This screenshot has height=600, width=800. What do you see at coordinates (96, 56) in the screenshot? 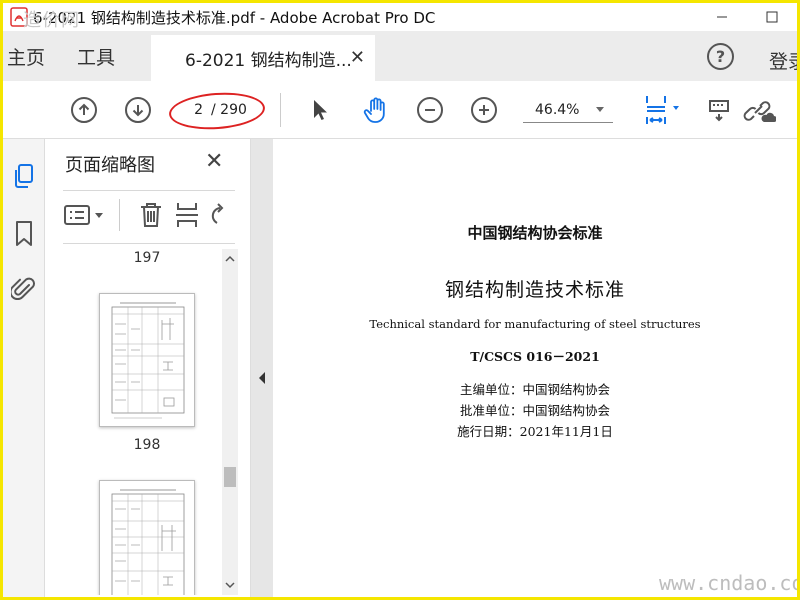
I see `tab-tools: 工具` at bounding box center [96, 56].